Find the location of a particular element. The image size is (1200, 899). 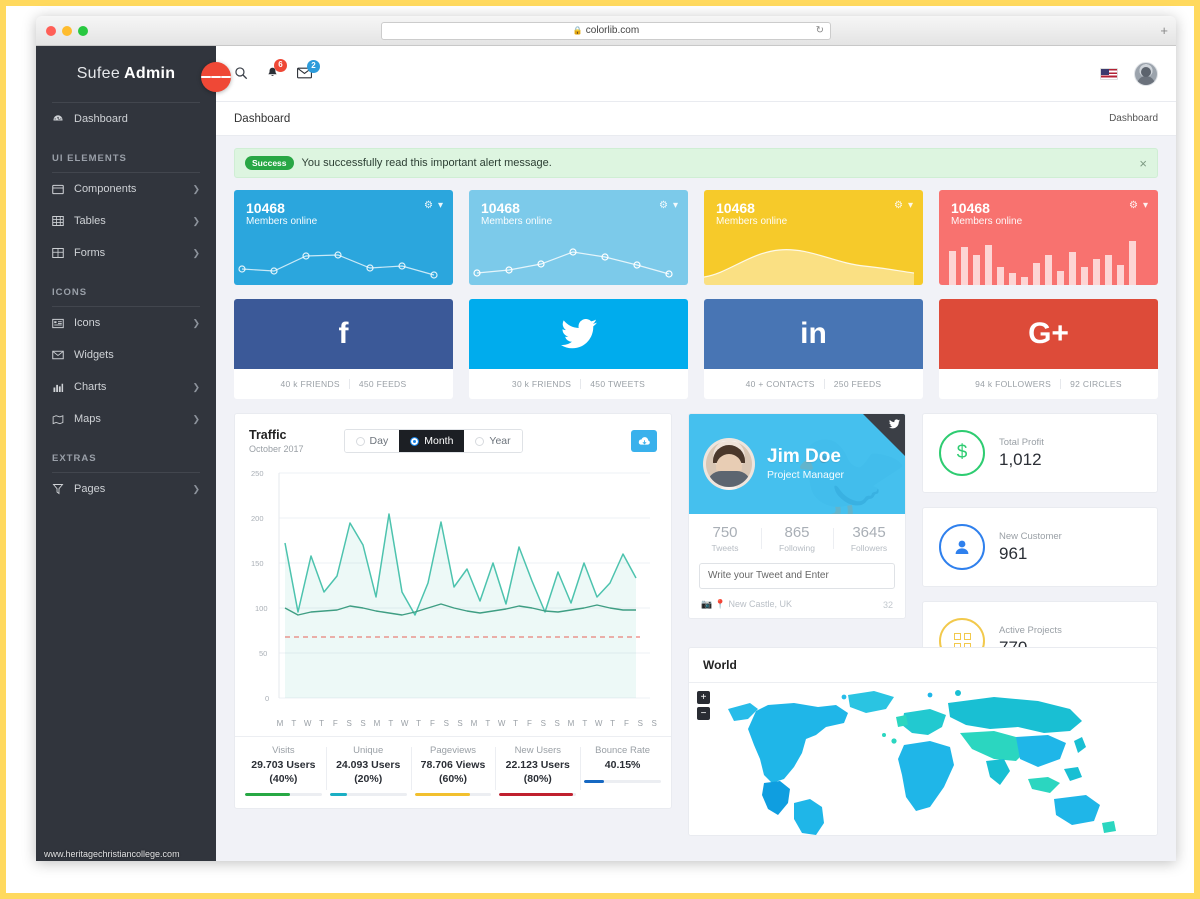

social-stats: 40 k FRIENDS 450 FEEDS is located at coordinates (343, 384).